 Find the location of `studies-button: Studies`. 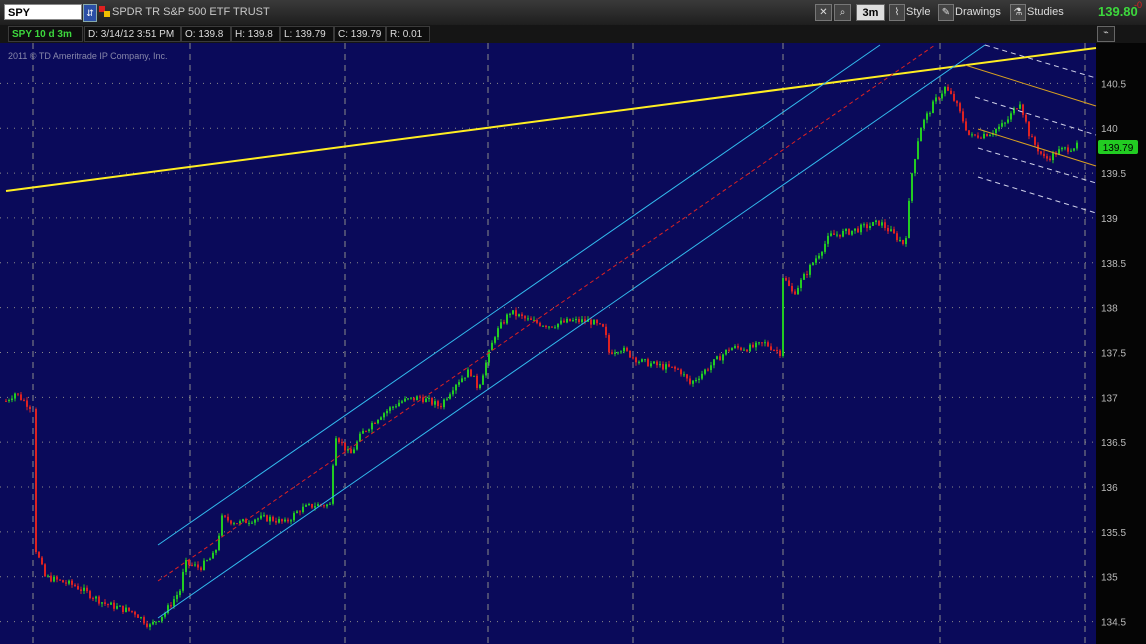

studies-button: Studies is located at coordinates (1048, 12).